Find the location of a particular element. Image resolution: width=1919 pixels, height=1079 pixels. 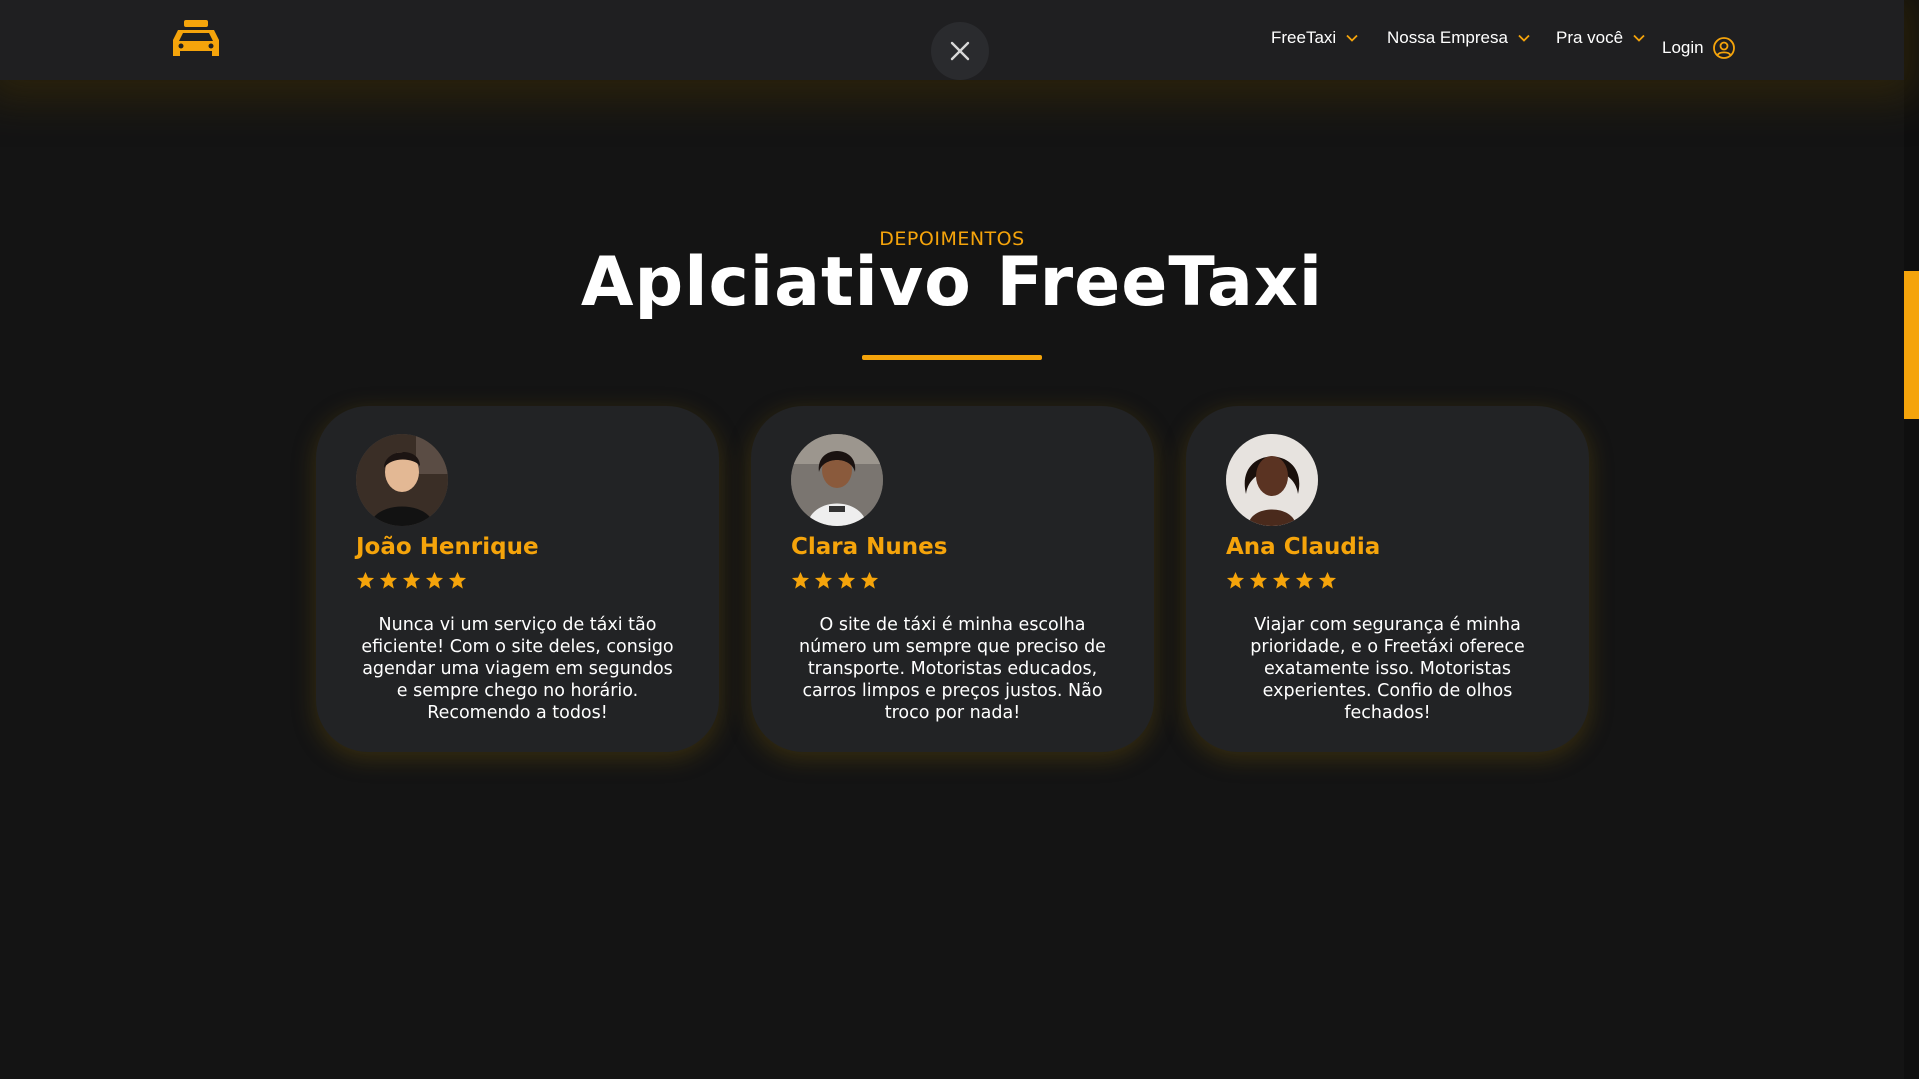

login-button: Login is located at coordinates (1699, 48).